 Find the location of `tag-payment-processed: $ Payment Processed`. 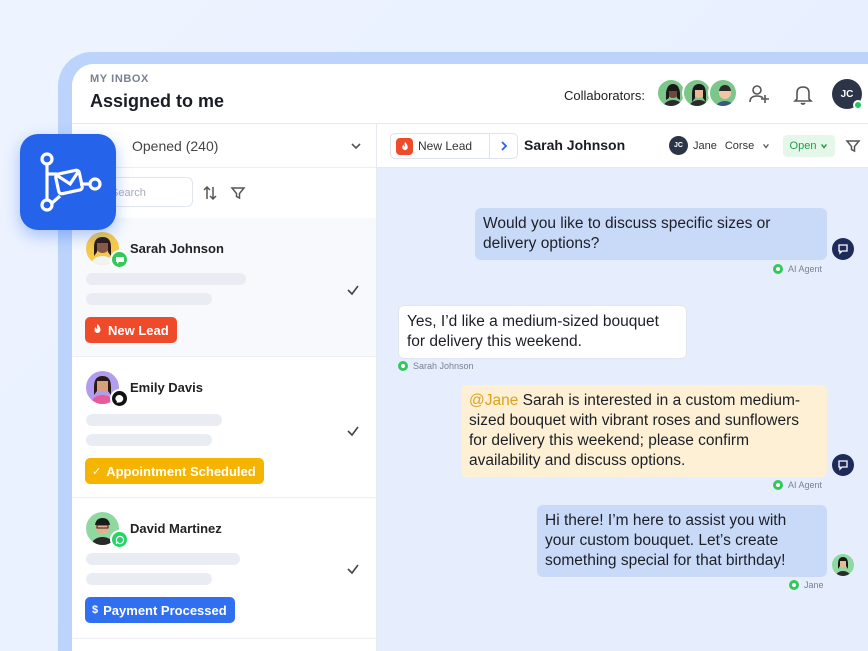

tag-payment-processed: $ Payment Processed is located at coordinates (160, 610).